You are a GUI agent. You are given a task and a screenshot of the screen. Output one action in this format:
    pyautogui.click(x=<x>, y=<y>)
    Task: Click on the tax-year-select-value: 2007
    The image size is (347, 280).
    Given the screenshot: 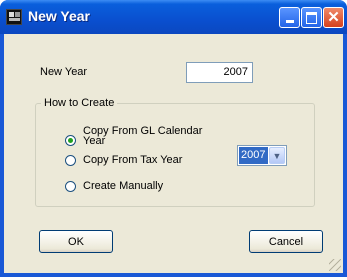 What is the action you would take?
    pyautogui.click(x=253, y=155)
    